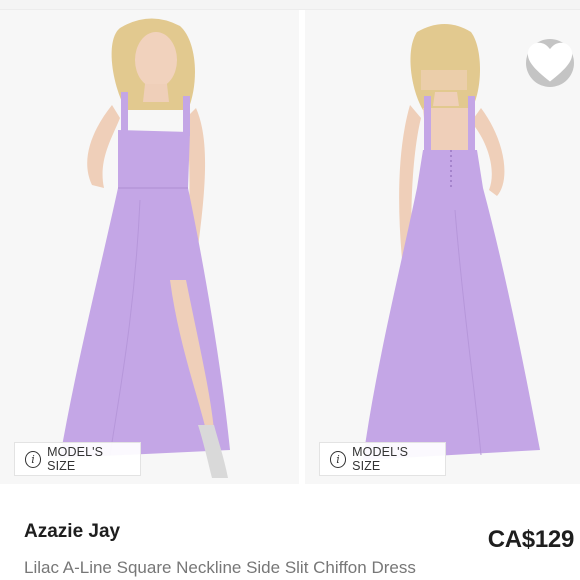  Describe the element at coordinates (72, 531) in the screenshot. I see `brand-name: Azazie Jay` at that location.